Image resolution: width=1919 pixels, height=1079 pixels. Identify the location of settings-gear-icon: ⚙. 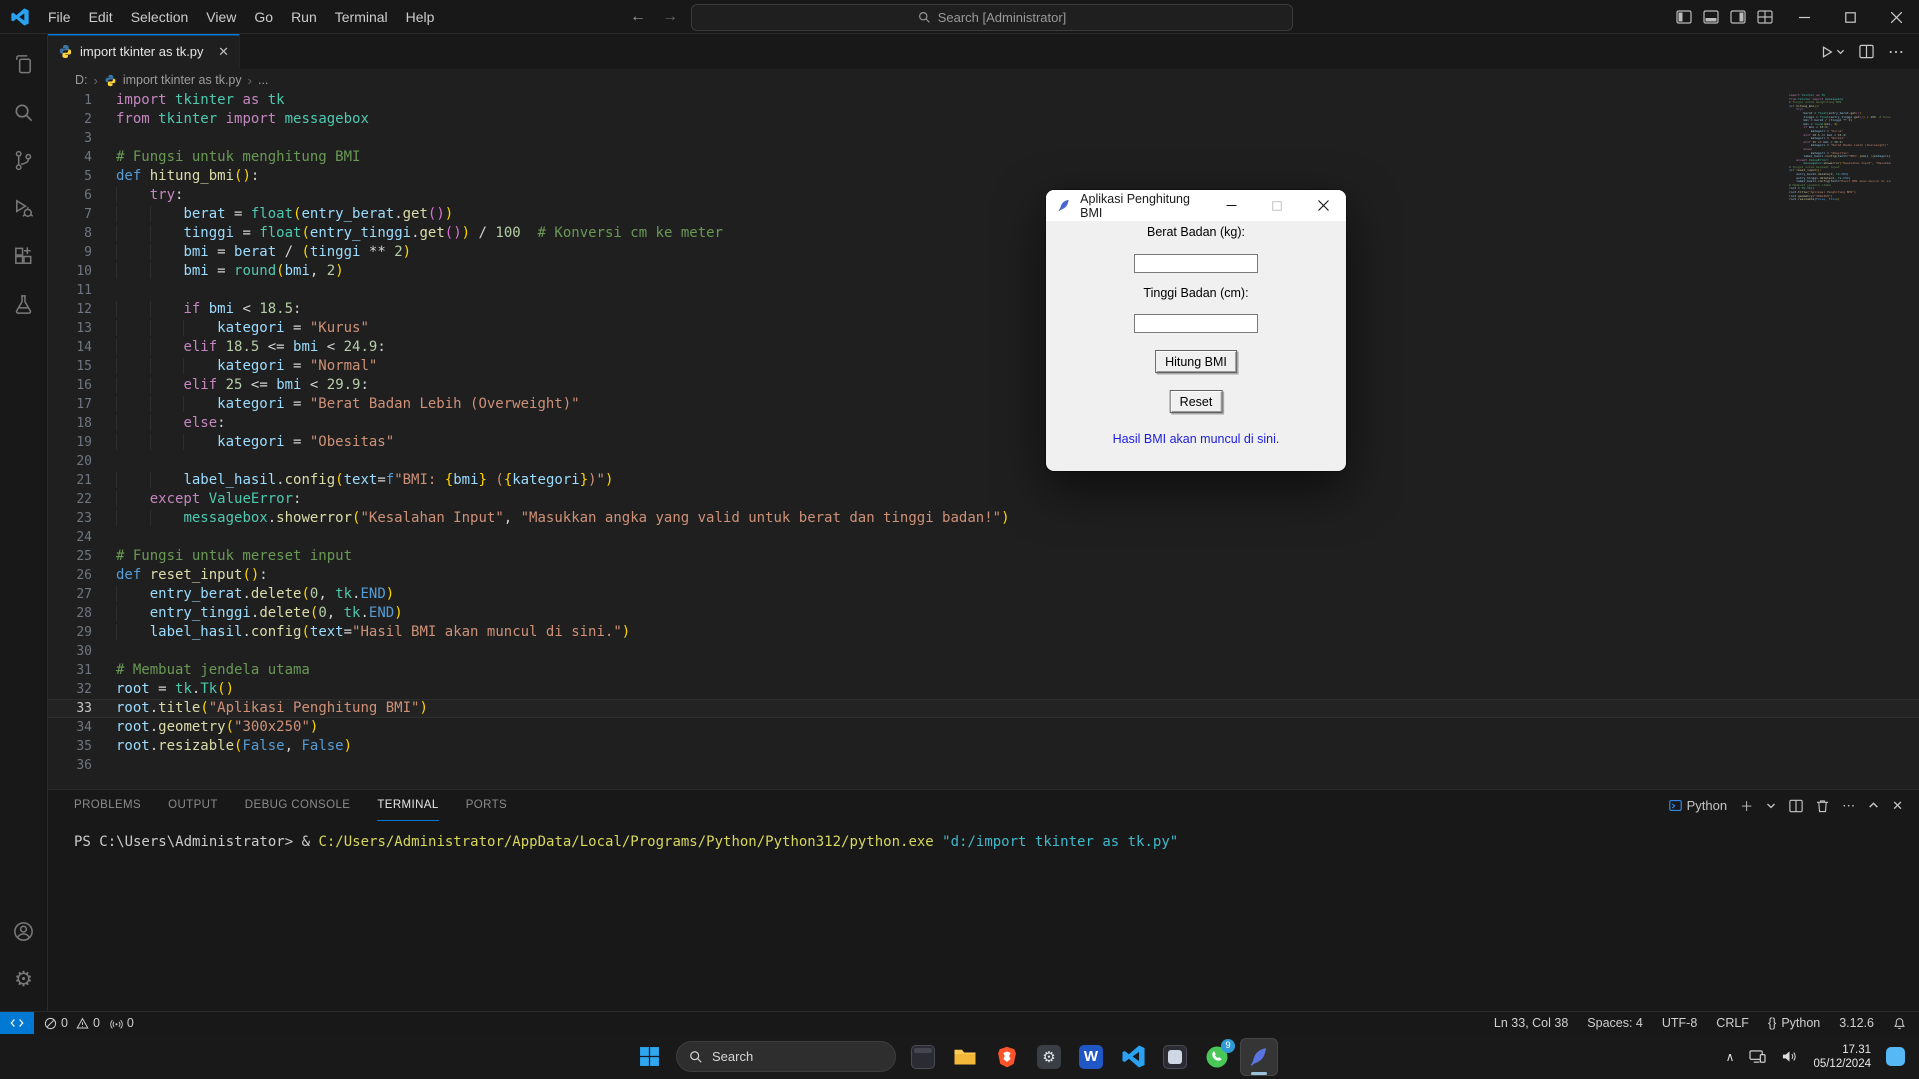
(24, 979).